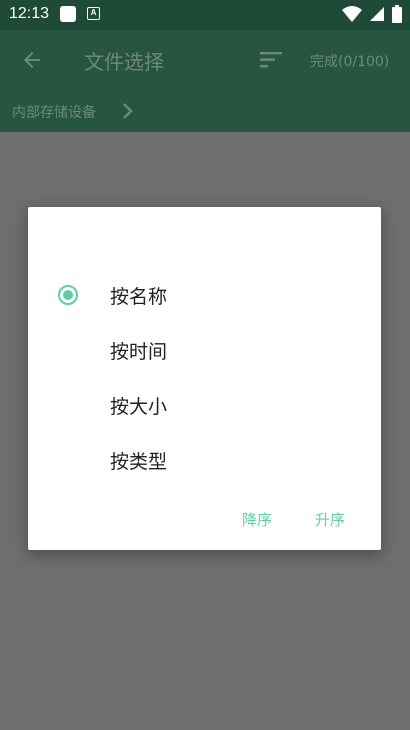 The height and width of the screenshot is (730, 410). I want to click on option-label: 按大小, so click(139, 407).